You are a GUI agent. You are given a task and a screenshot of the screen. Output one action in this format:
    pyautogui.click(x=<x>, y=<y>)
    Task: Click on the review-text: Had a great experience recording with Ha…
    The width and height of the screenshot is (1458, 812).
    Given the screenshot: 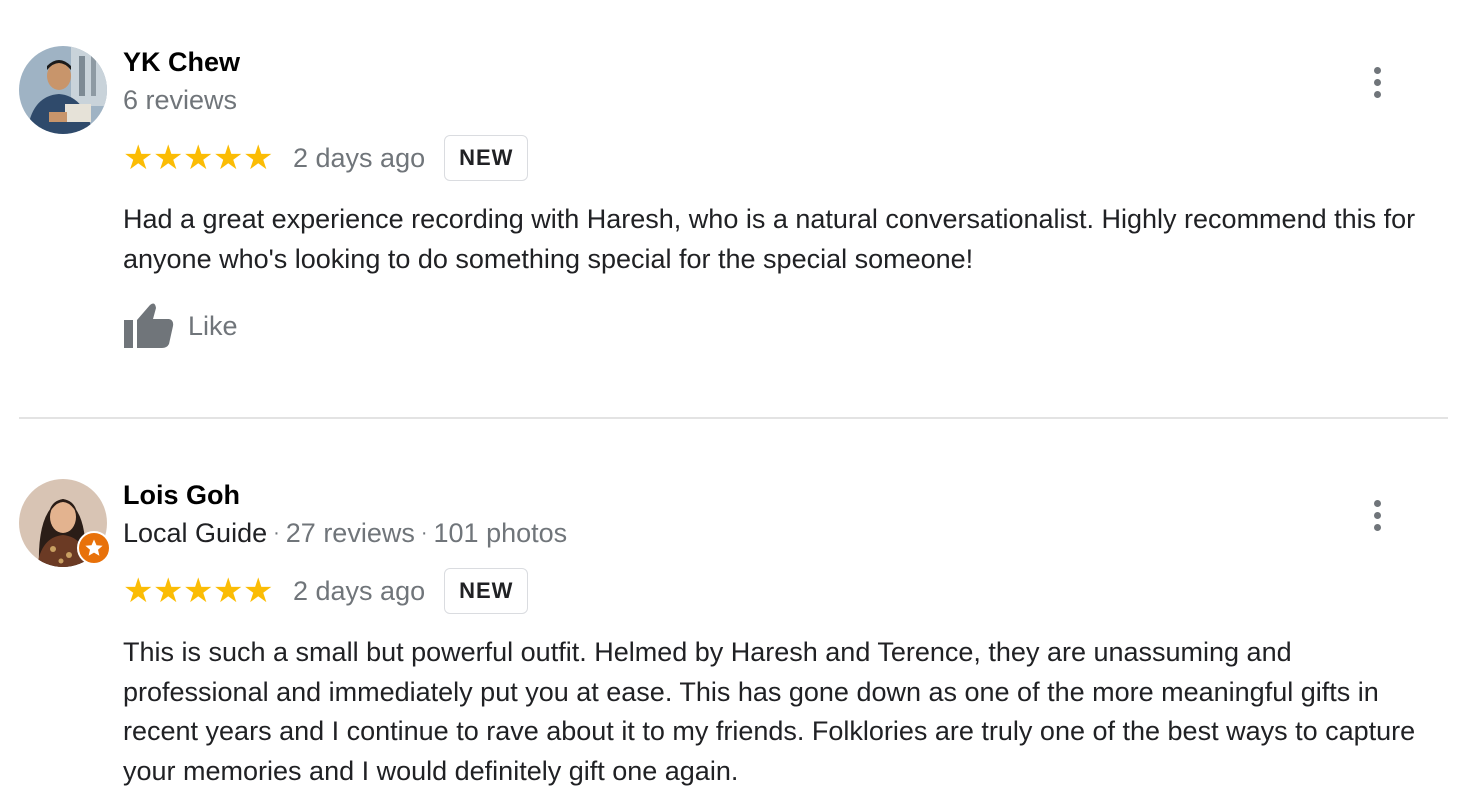 What is the action you would take?
    pyautogui.click(x=769, y=239)
    